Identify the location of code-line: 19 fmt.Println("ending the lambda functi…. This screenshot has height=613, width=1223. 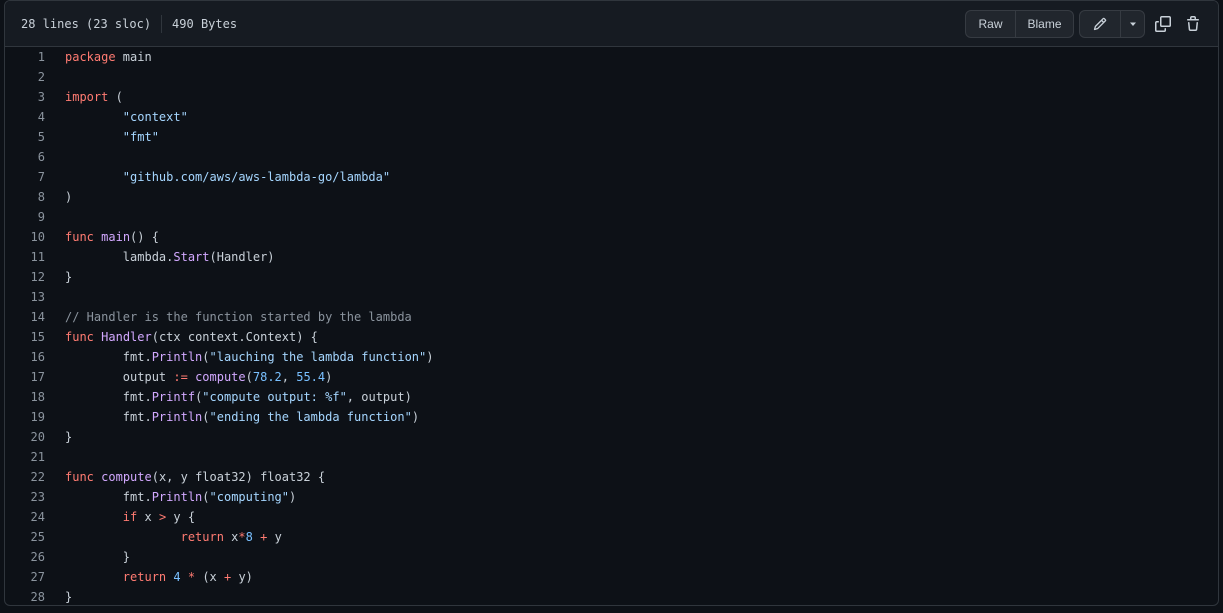
(611, 417).